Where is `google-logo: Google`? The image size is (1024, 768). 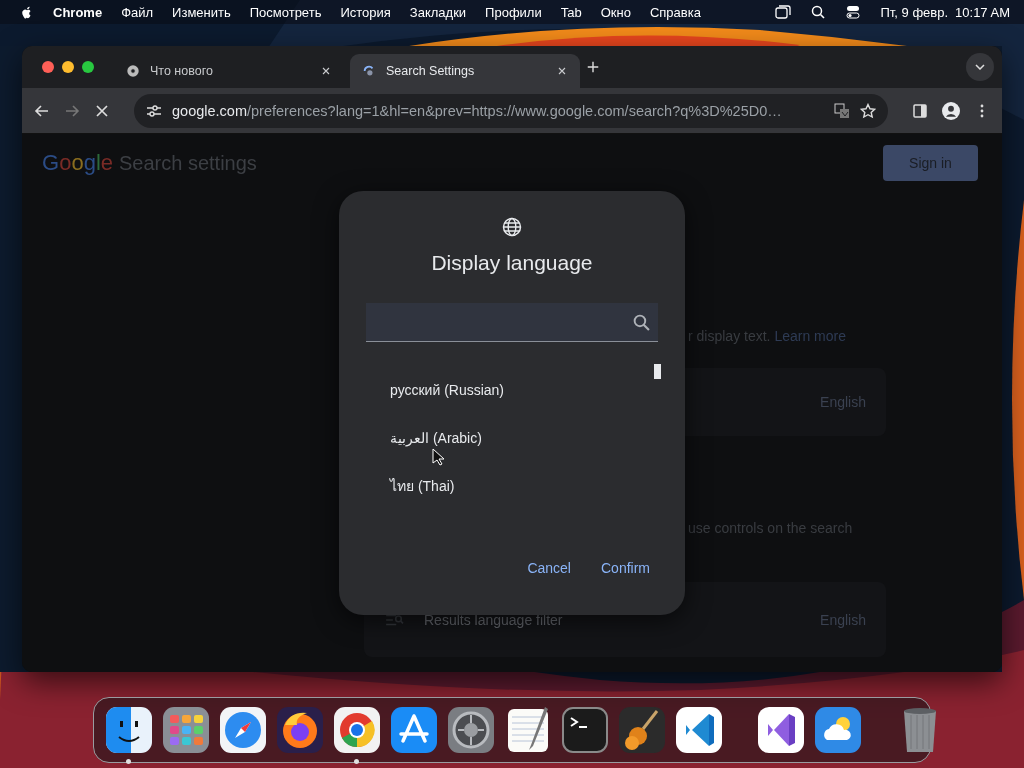
google-logo: Google is located at coordinates (77, 163).